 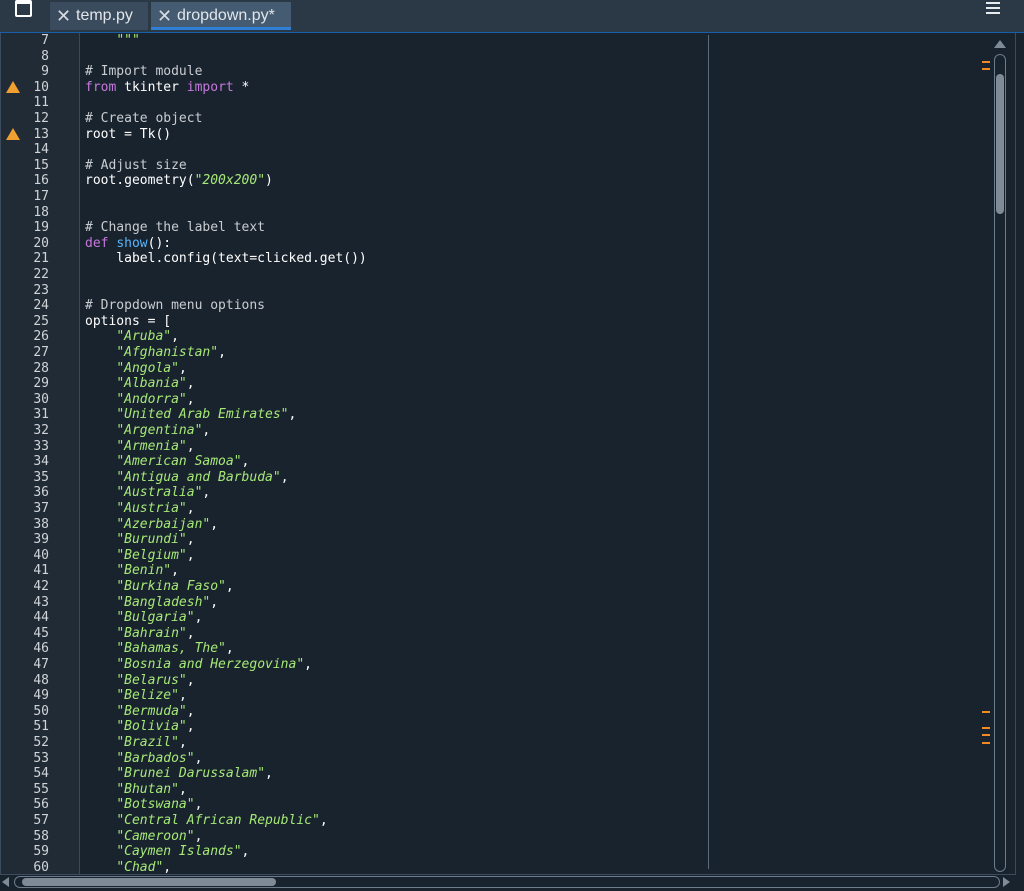 I want to click on code-line: 38 "Azerbaijan",, so click(x=501, y=525).